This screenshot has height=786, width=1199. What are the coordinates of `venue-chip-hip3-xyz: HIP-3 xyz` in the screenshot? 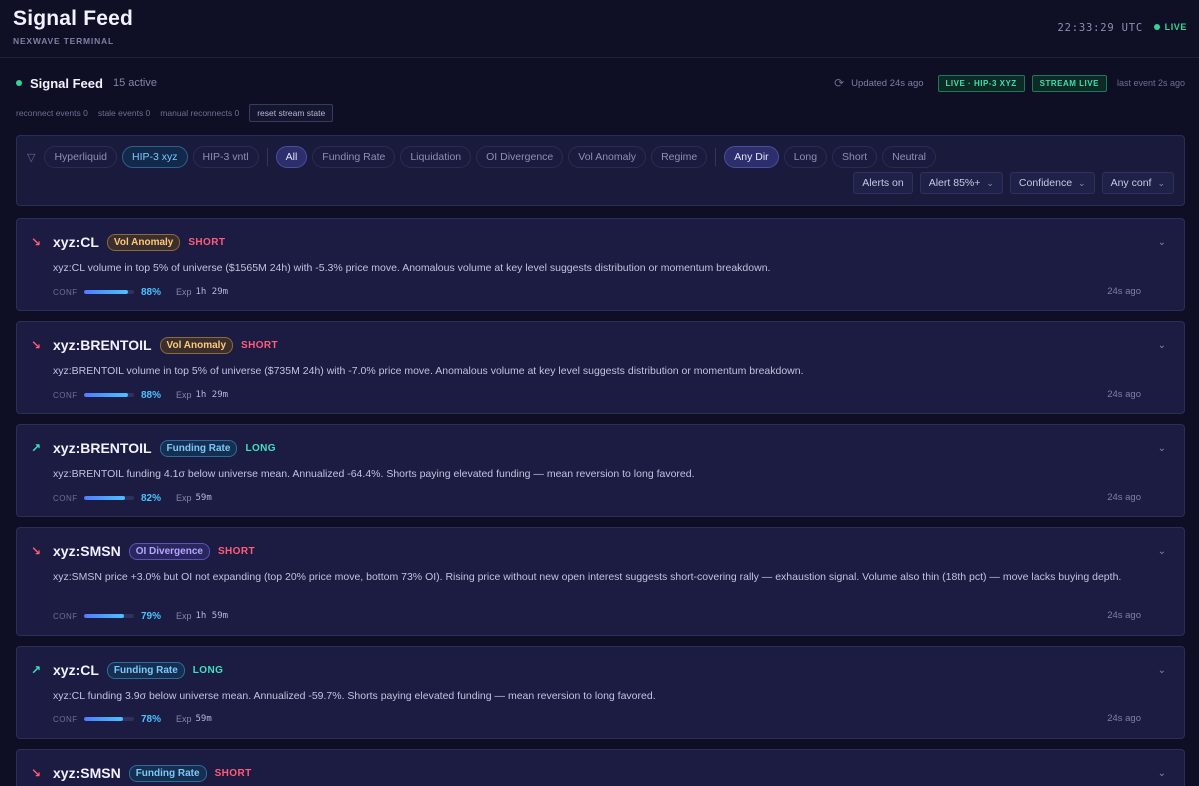 It's located at (155, 157).